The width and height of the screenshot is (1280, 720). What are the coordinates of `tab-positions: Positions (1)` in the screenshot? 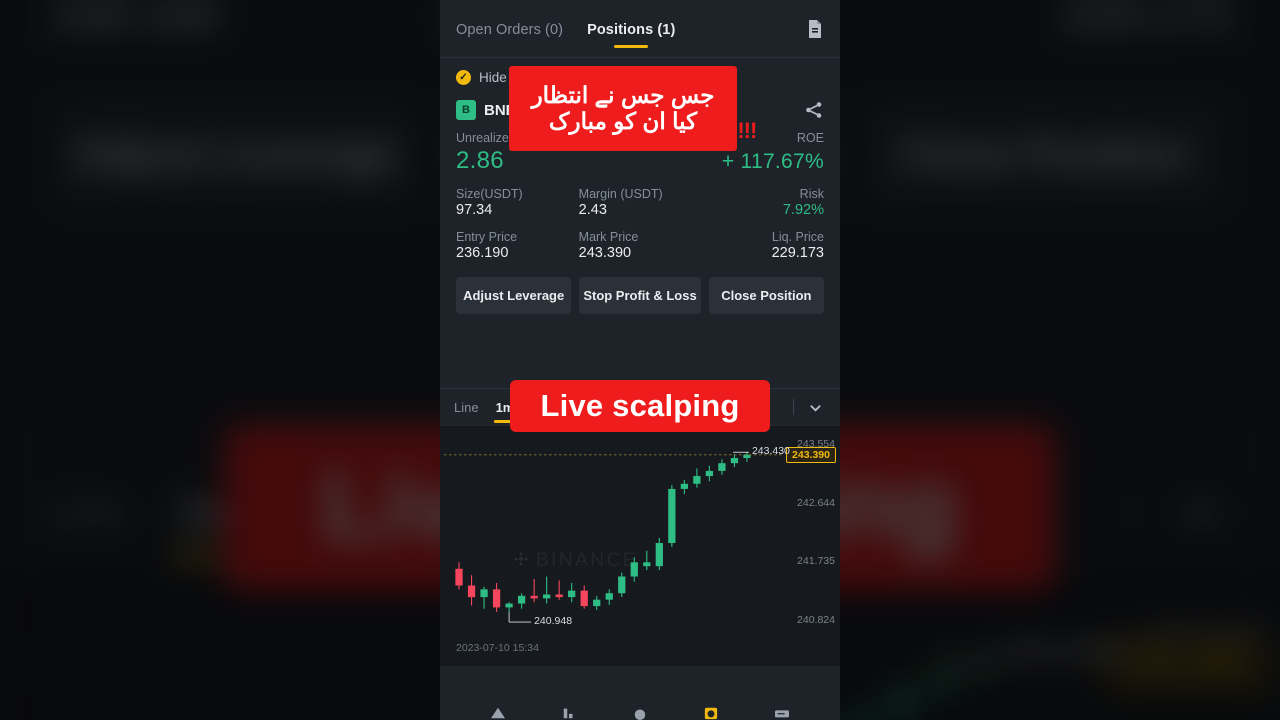 It's located at (631, 29).